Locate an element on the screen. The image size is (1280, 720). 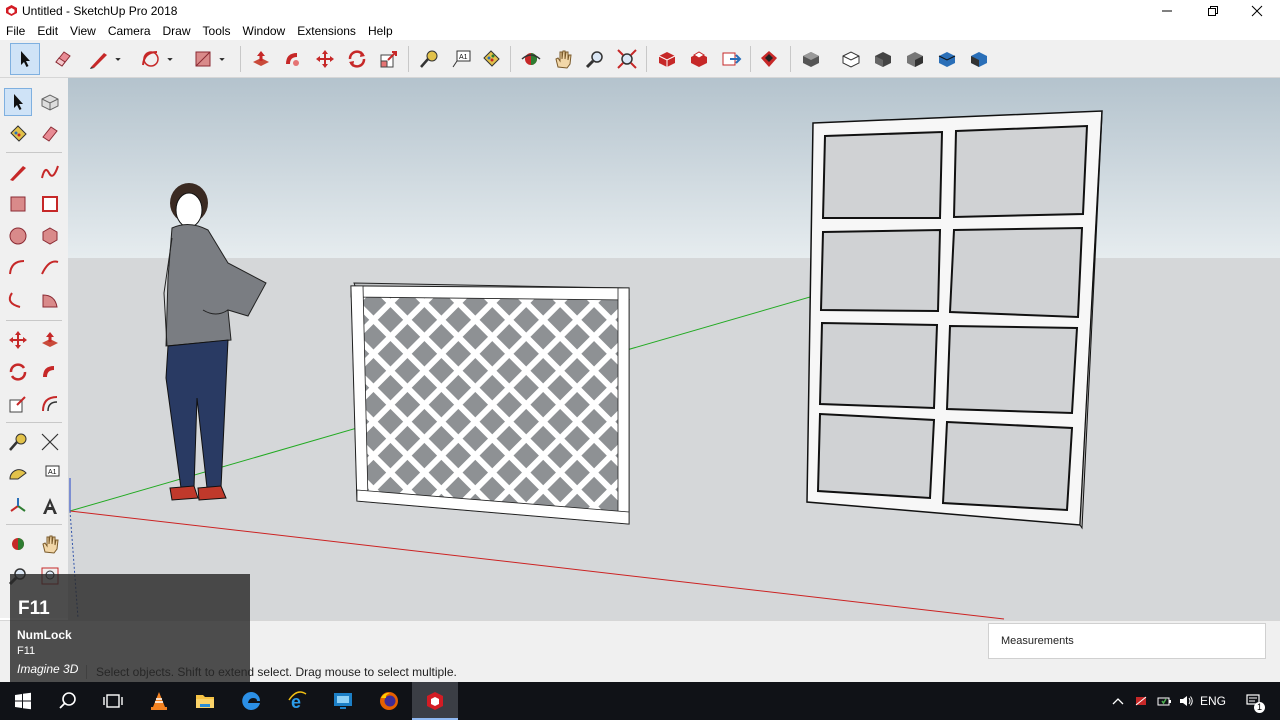
minimize-button is located at coordinates (1167, 11).